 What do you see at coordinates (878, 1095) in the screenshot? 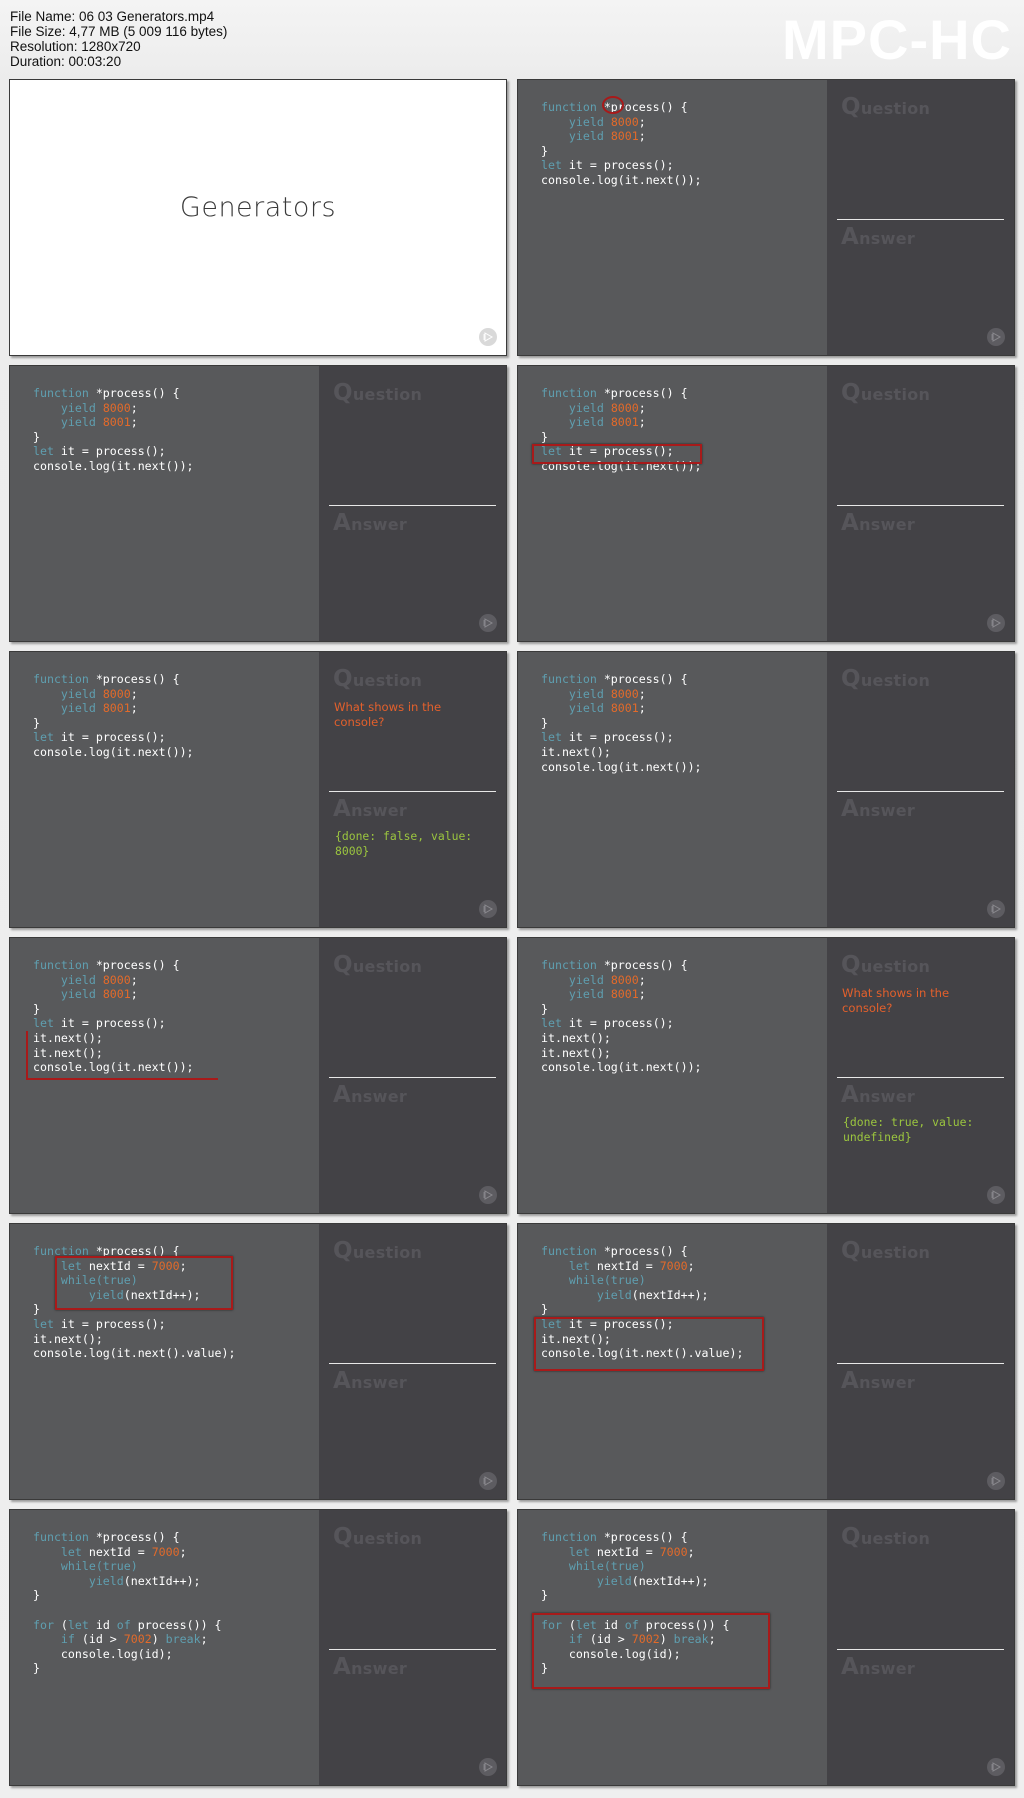
I see `answer-heading: Answer` at bounding box center [878, 1095].